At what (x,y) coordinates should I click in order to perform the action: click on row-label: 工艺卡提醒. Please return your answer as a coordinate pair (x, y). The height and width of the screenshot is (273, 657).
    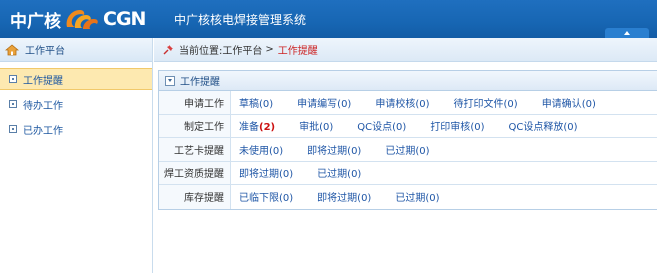
    Looking at the image, I should click on (195, 149).